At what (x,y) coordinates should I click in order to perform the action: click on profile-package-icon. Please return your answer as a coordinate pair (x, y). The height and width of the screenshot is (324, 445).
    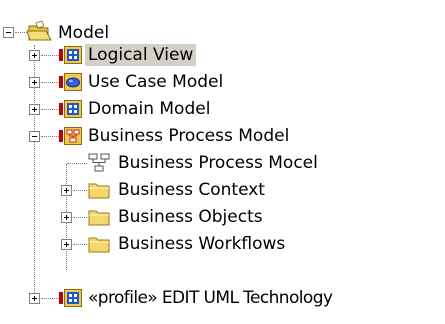
    Looking at the image, I should click on (73, 298).